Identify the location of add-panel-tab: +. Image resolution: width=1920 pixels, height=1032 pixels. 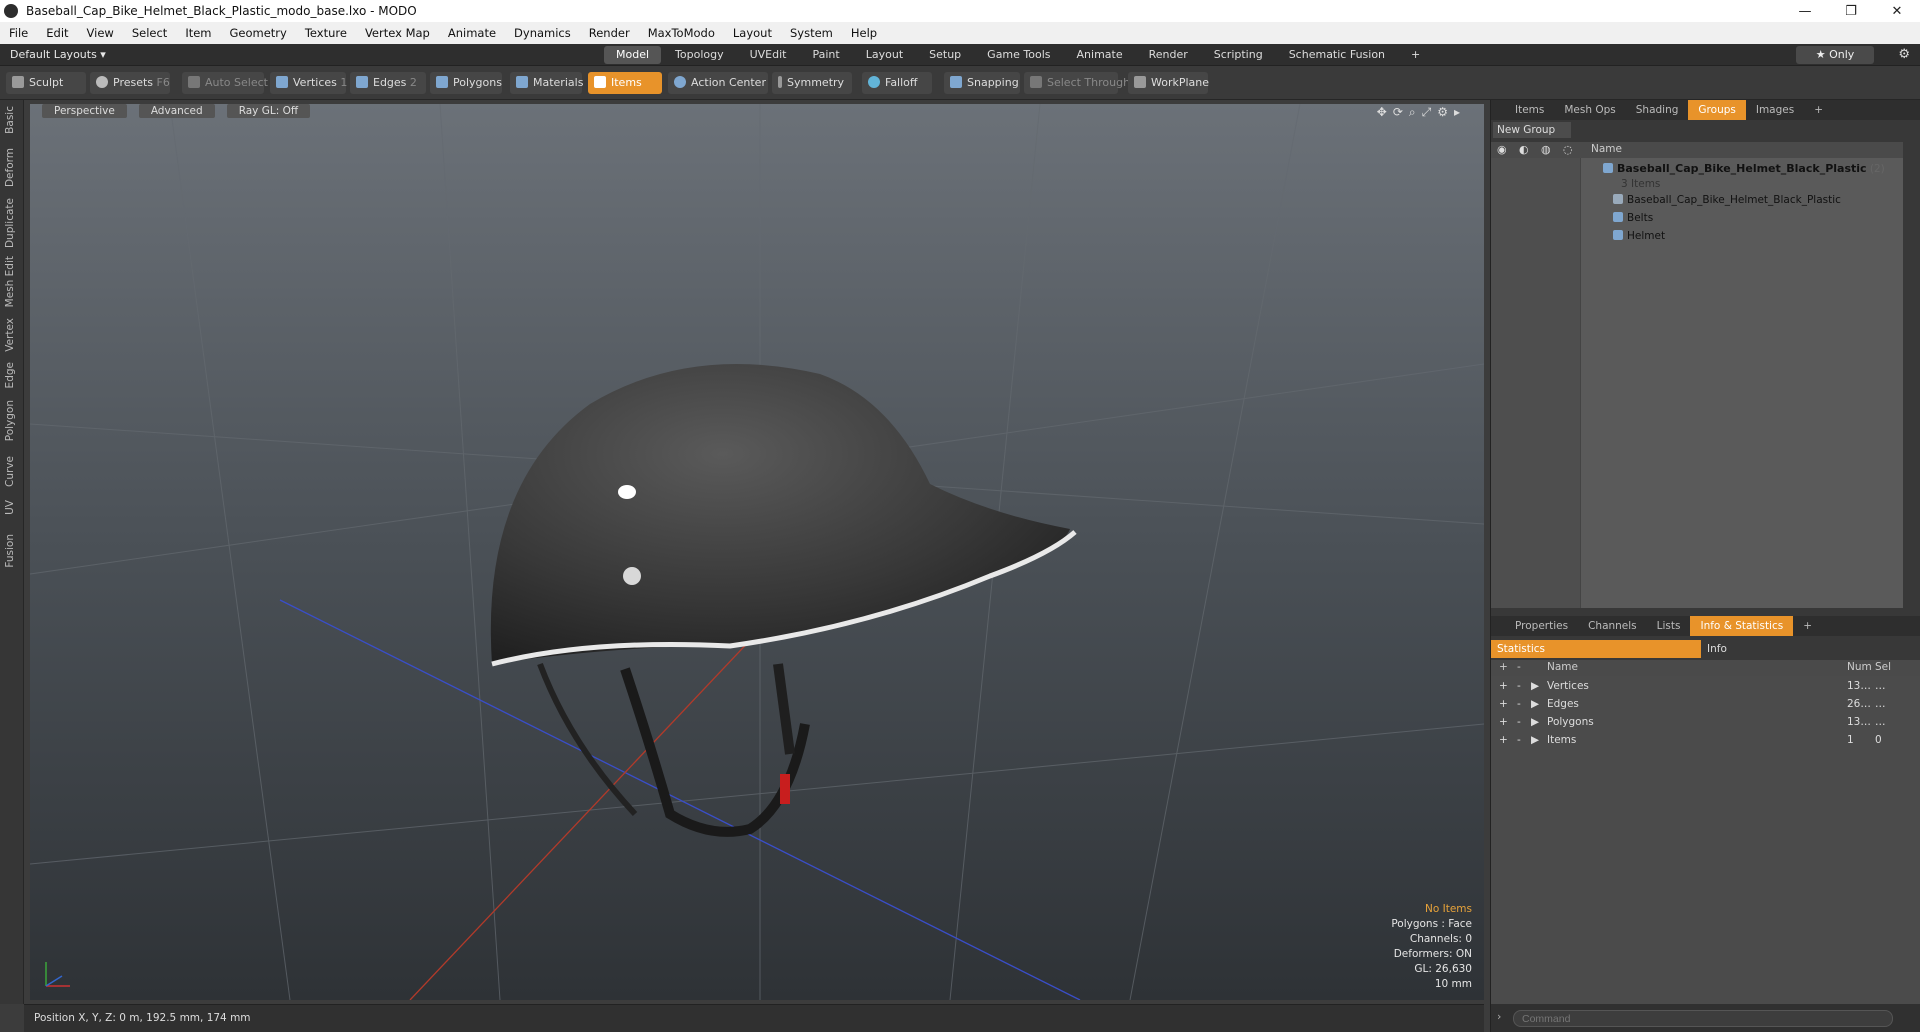
(1818, 110).